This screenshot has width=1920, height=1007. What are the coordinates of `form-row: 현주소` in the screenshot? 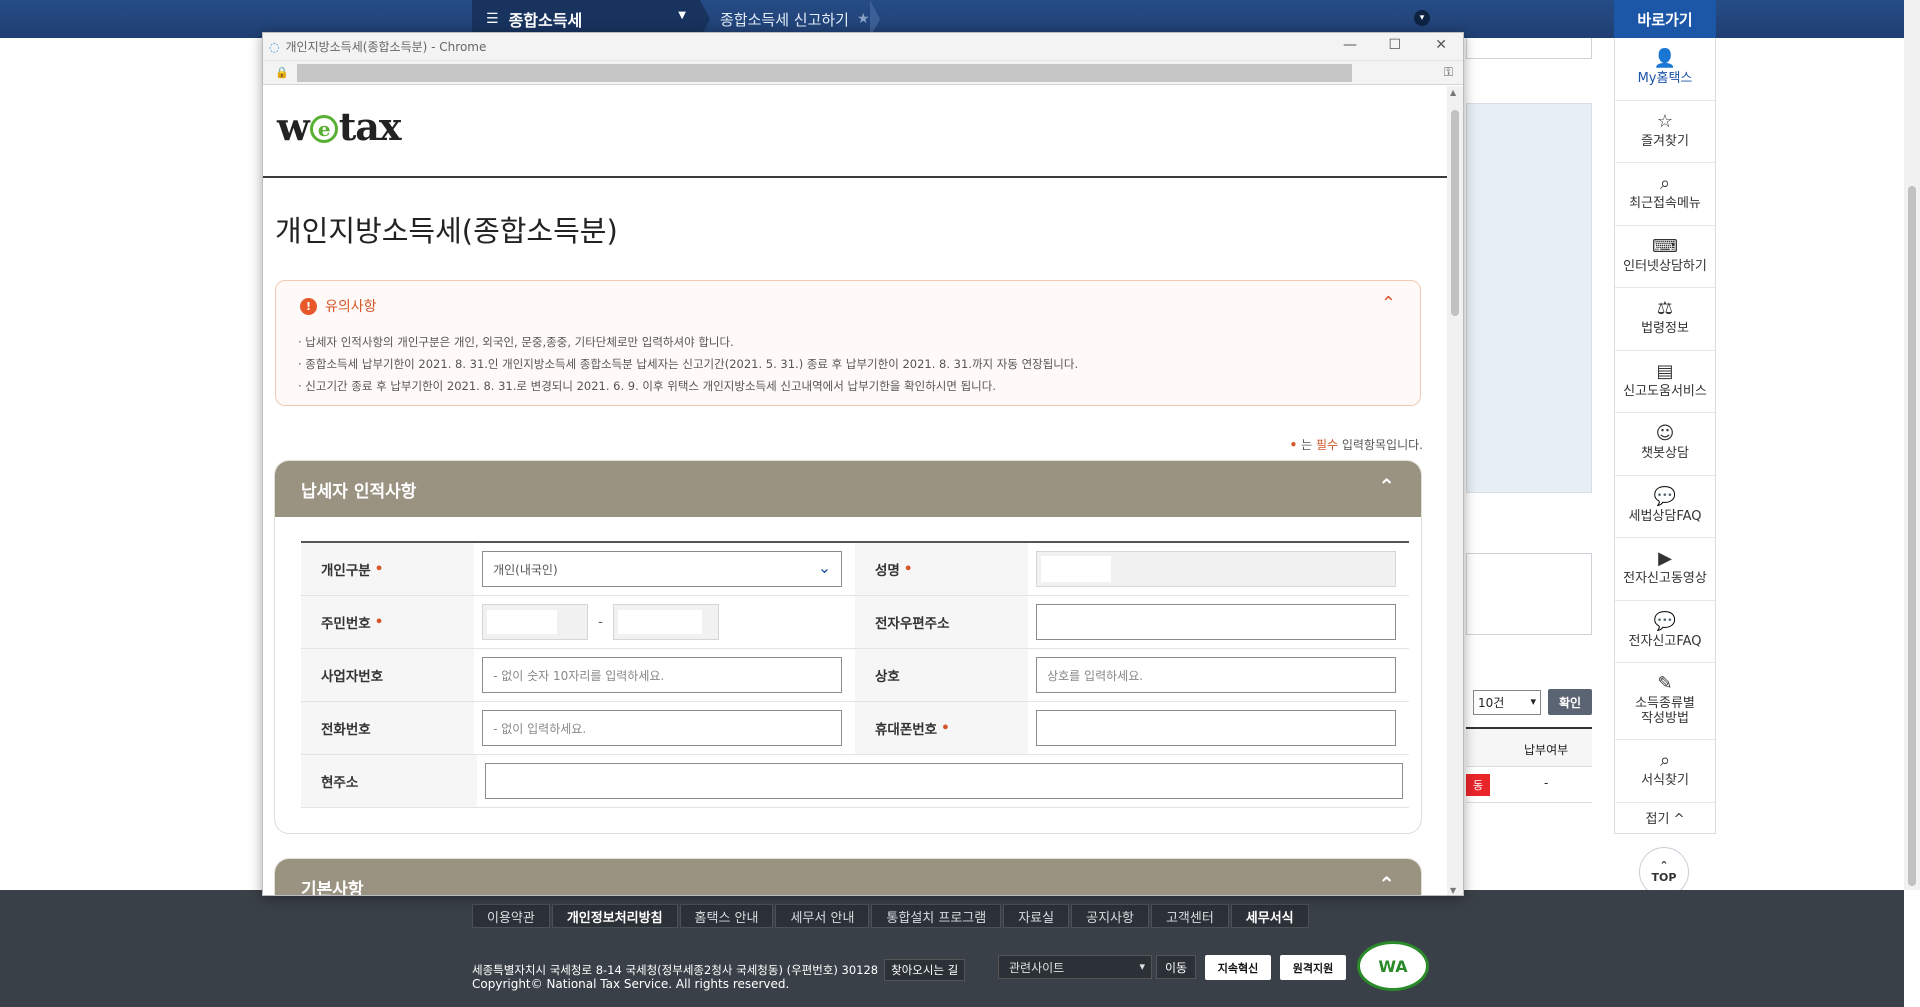 It's located at (855, 781).